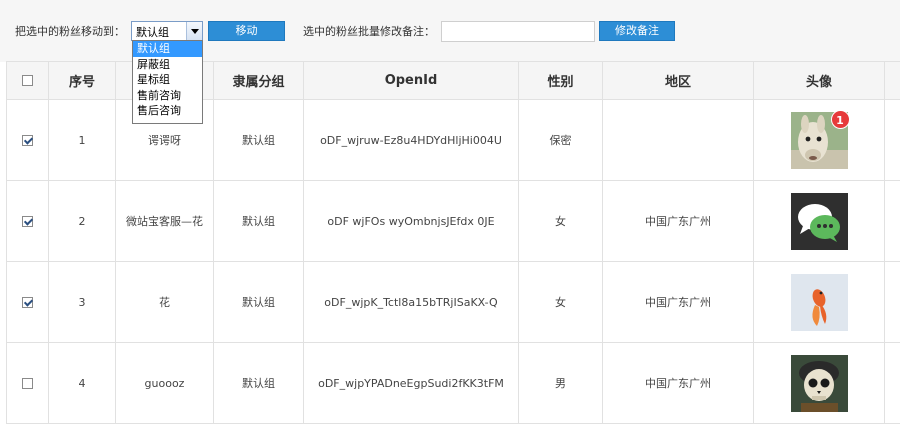 The image size is (900, 424). What do you see at coordinates (892, 81) in the screenshot?
I see `column-header-extra` at bounding box center [892, 81].